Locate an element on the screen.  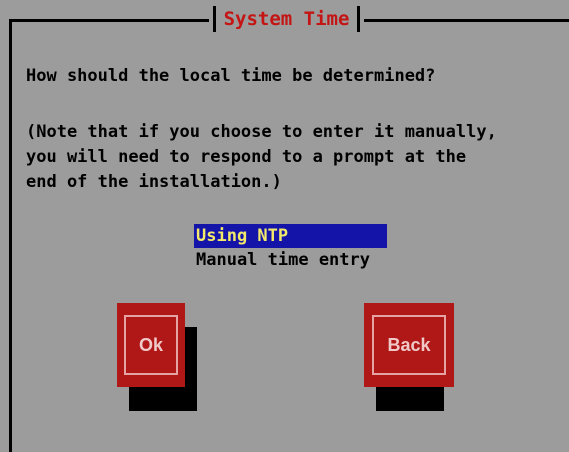
dialog-title: System Time is located at coordinates (286, 19).